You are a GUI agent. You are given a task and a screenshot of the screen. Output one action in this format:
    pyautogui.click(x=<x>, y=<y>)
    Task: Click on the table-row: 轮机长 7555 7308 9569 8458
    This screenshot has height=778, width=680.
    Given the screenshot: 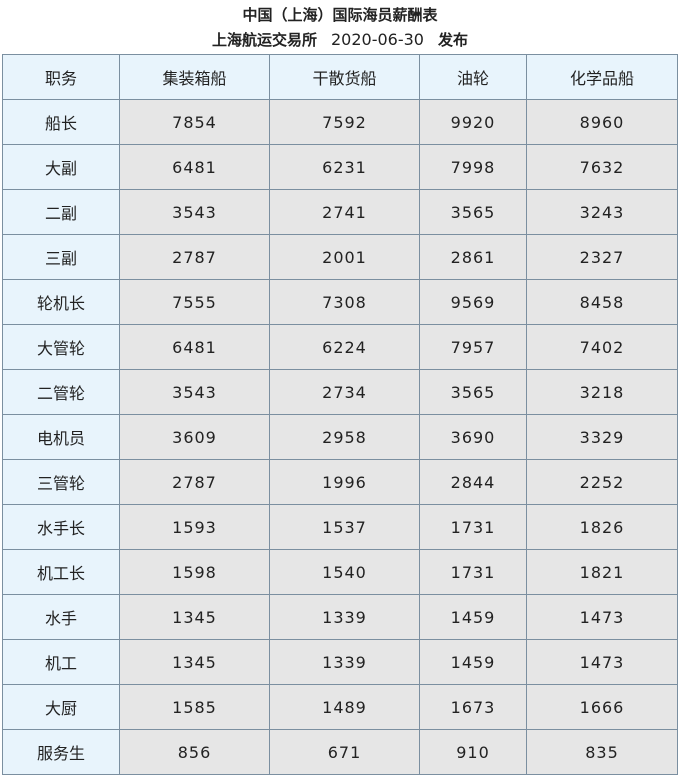 What is the action you would take?
    pyautogui.click(x=340, y=302)
    